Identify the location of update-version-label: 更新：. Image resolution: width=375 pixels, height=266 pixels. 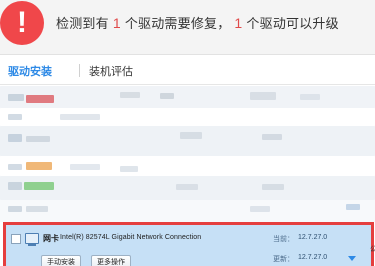
(283, 259).